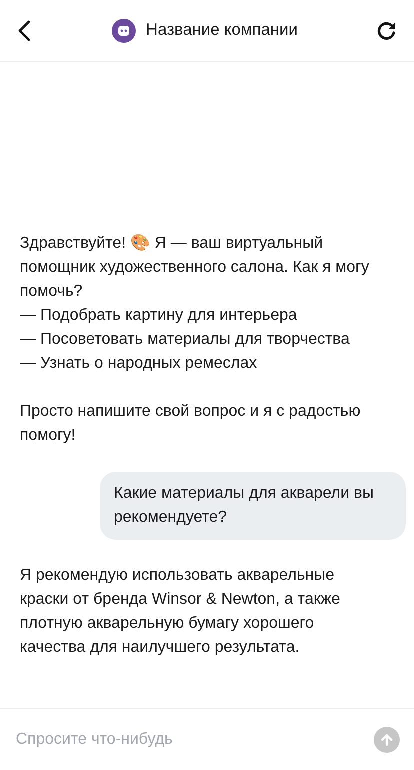  What do you see at coordinates (124, 30) in the screenshot?
I see `bot-avatar-icon` at bounding box center [124, 30].